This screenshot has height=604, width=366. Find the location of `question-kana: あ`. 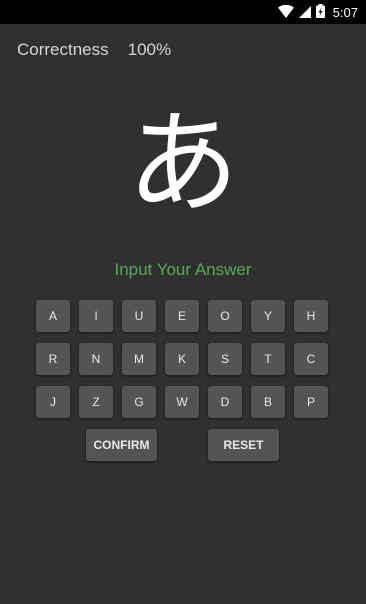

question-kana: あ is located at coordinates (183, 164).